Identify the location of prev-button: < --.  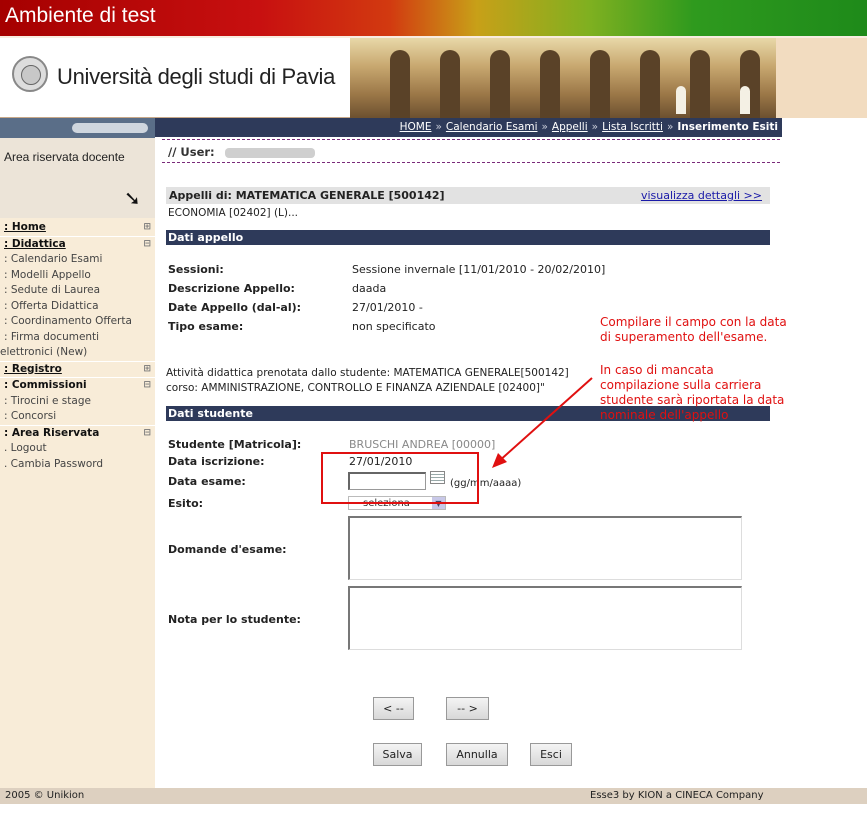
(393, 708).